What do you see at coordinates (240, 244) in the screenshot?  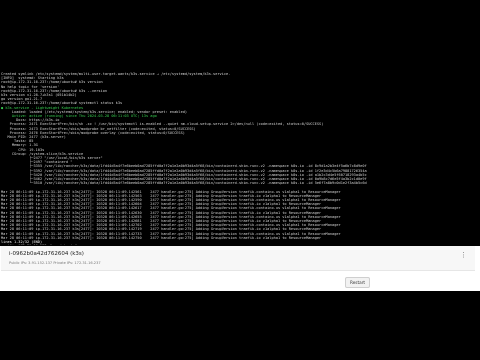 I see `terminal-line: root@ip-172-31-16-237:/home/ubuntu#` at bounding box center [240, 244].